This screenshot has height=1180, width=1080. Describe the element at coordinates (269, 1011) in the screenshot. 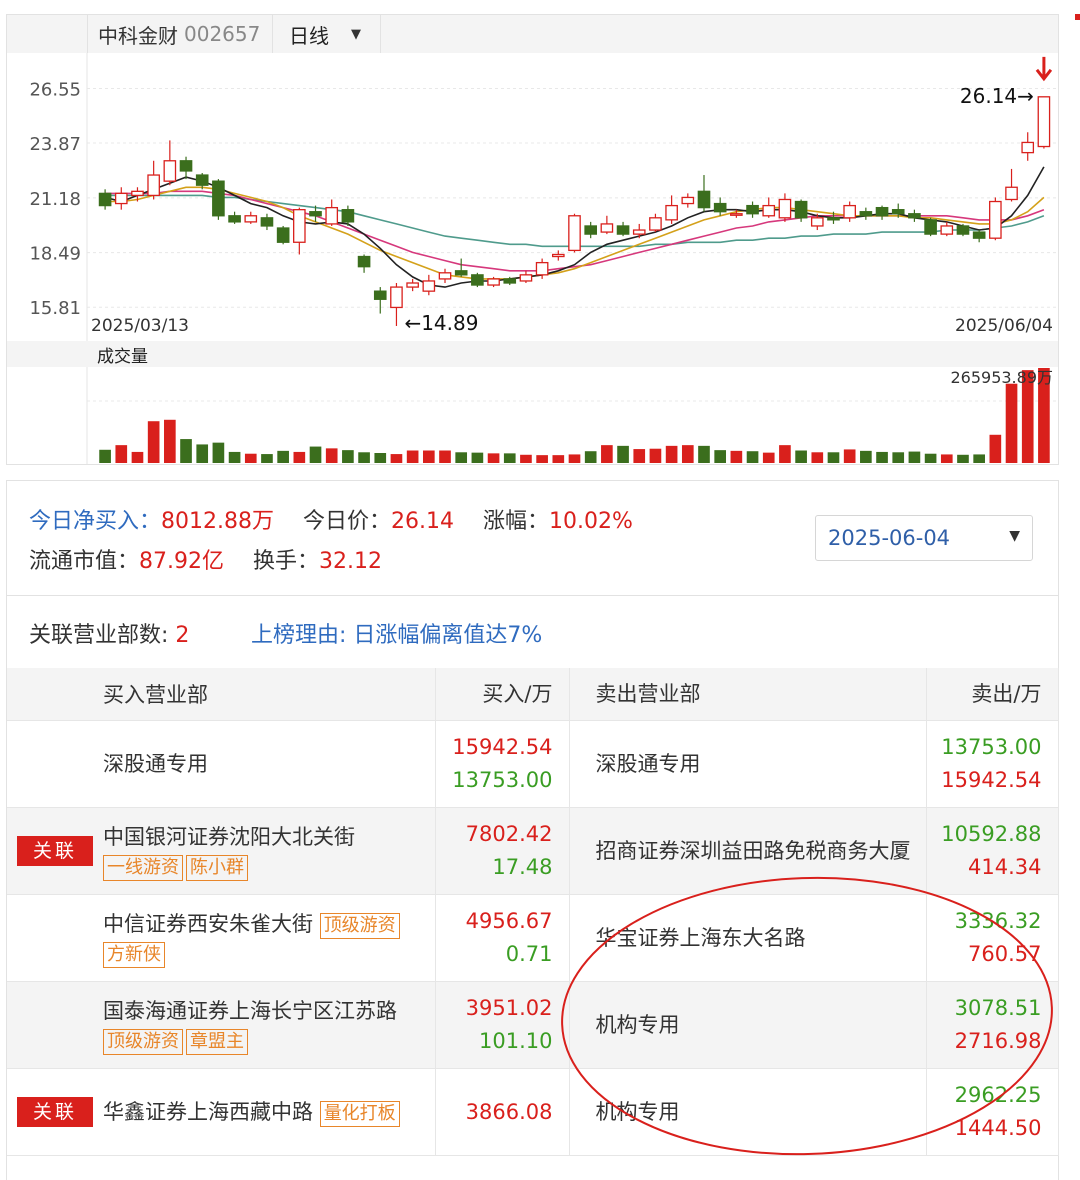

I see `buy-branch-name: 国泰海通证券上海长宁区江苏路` at that location.